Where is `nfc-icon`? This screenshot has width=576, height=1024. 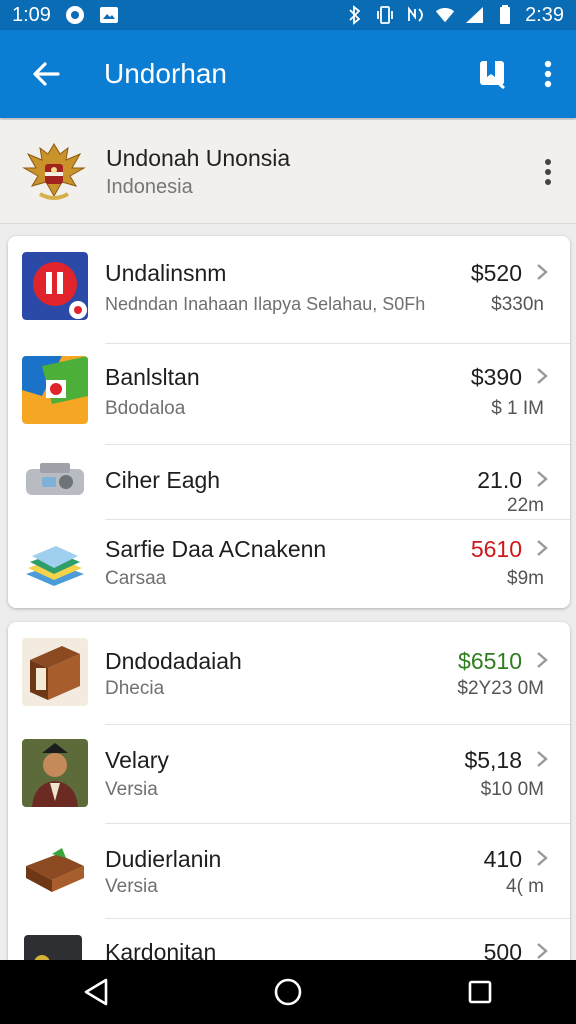
nfc-icon is located at coordinates (415, 15).